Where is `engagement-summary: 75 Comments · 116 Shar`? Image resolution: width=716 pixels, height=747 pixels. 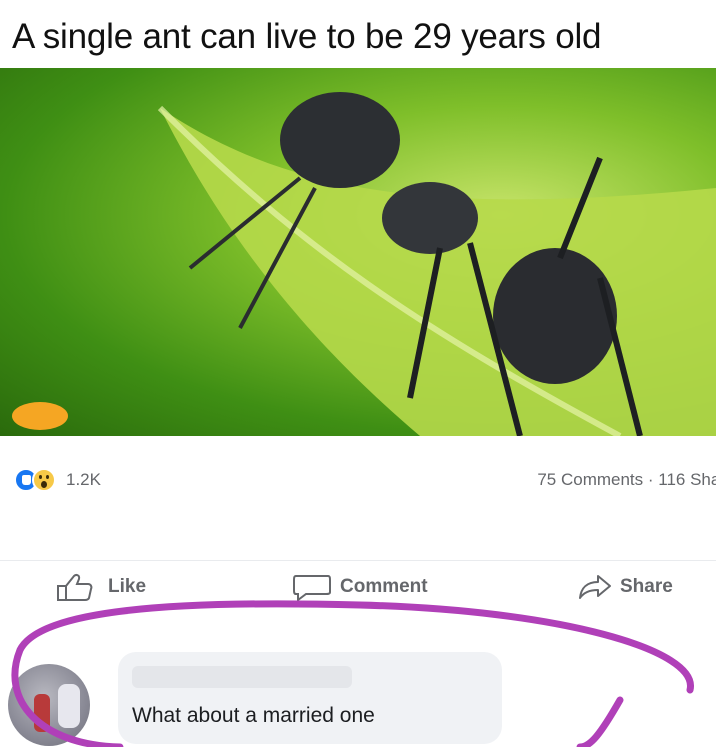
engagement-summary: 75 Comments · 116 Shar is located at coordinates (626, 480).